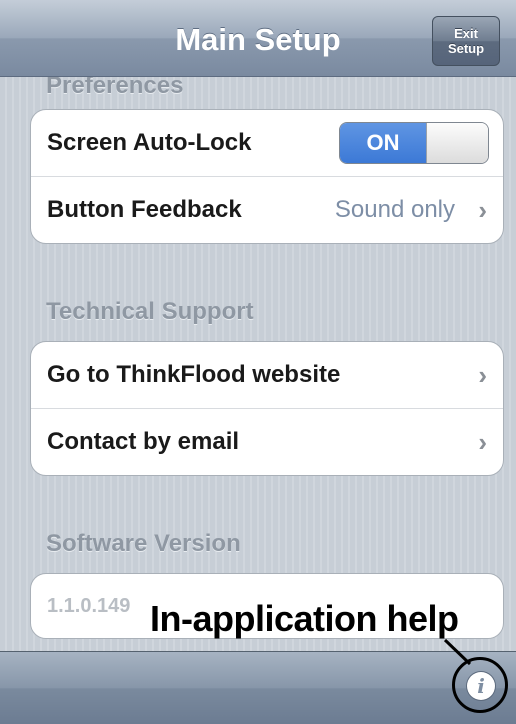 This screenshot has width=516, height=724. Describe the element at coordinates (267, 210) in the screenshot. I see `button-feedback-row: Button Feedback Sound only ›` at that location.